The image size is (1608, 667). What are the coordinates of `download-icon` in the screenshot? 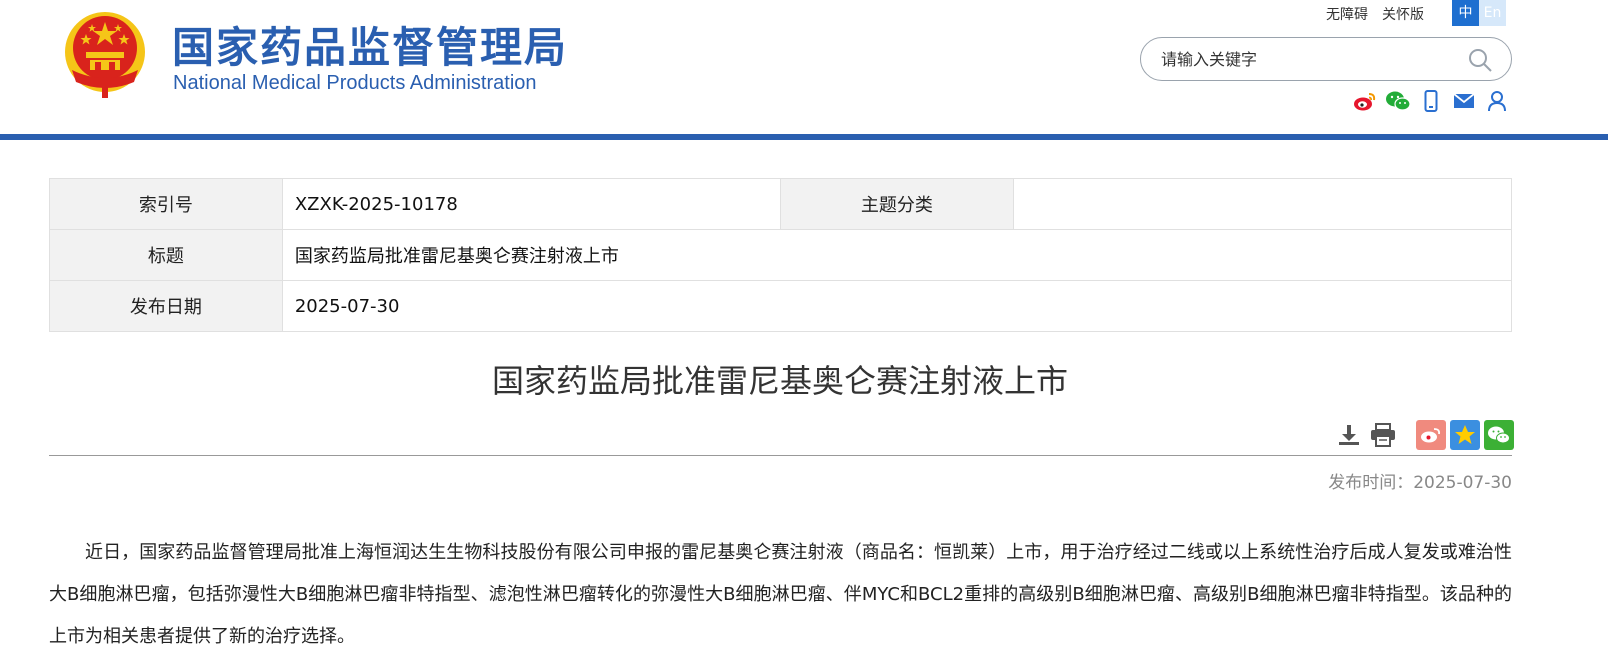 It's located at (1349, 435).